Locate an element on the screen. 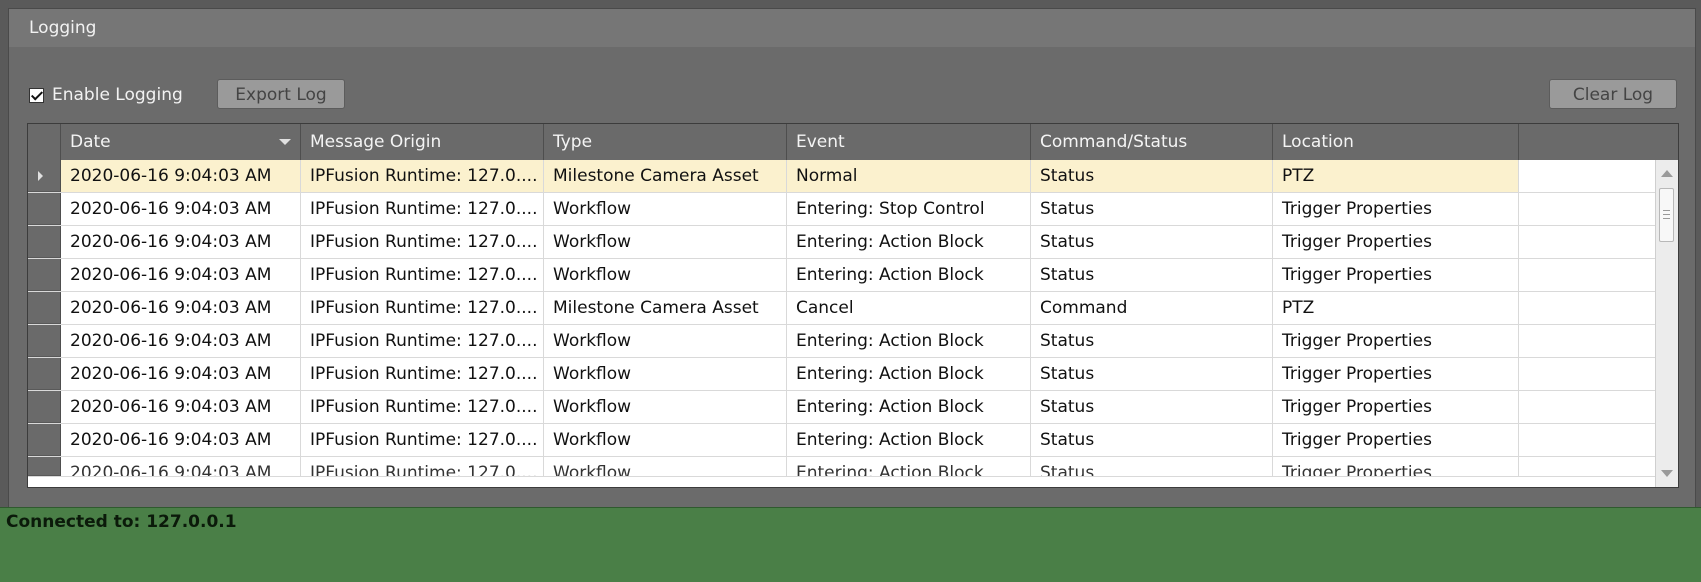 The image size is (1701, 582). scroll-thumb is located at coordinates (1666, 215).